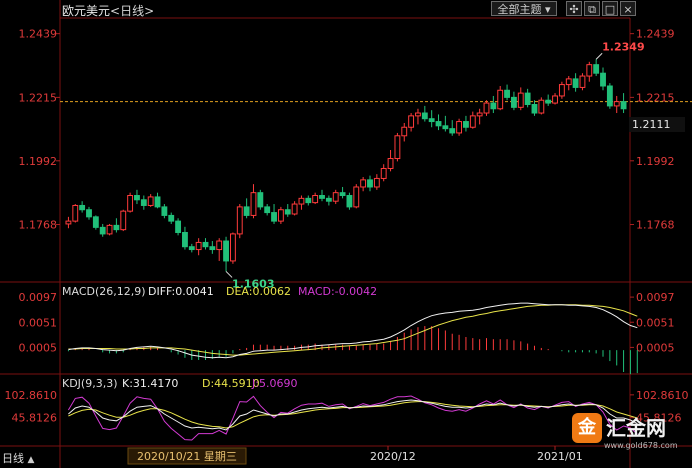  I want to click on logo-mark: 金, so click(587, 428).